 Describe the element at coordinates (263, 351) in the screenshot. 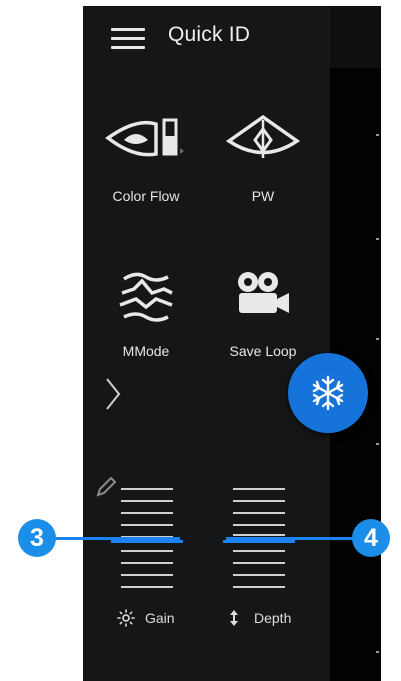

I see `save-loop-label: Save Loop` at that location.